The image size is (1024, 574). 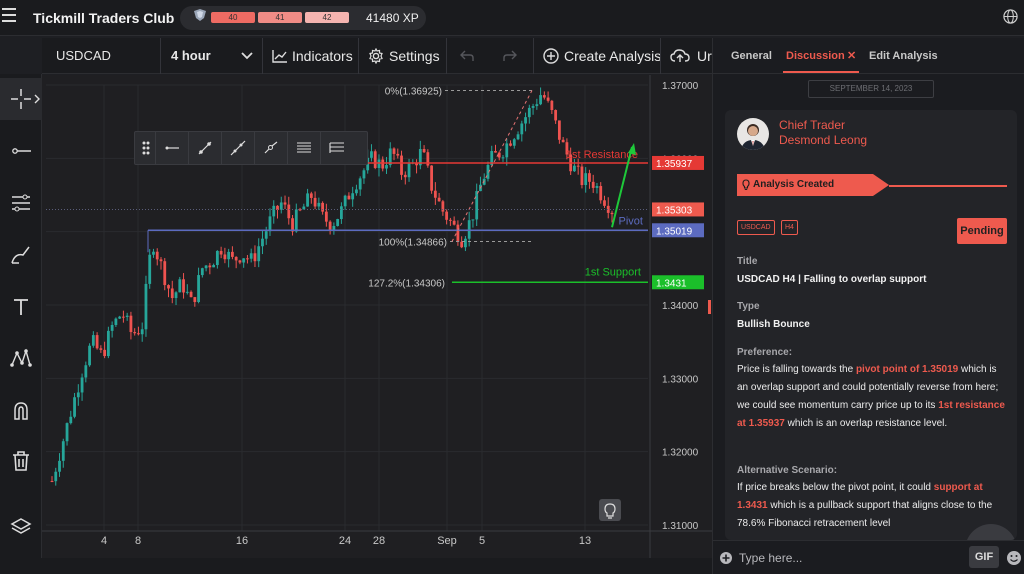 What do you see at coordinates (21, 203) in the screenshot?
I see `channel-tool` at bounding box center [21, 203].